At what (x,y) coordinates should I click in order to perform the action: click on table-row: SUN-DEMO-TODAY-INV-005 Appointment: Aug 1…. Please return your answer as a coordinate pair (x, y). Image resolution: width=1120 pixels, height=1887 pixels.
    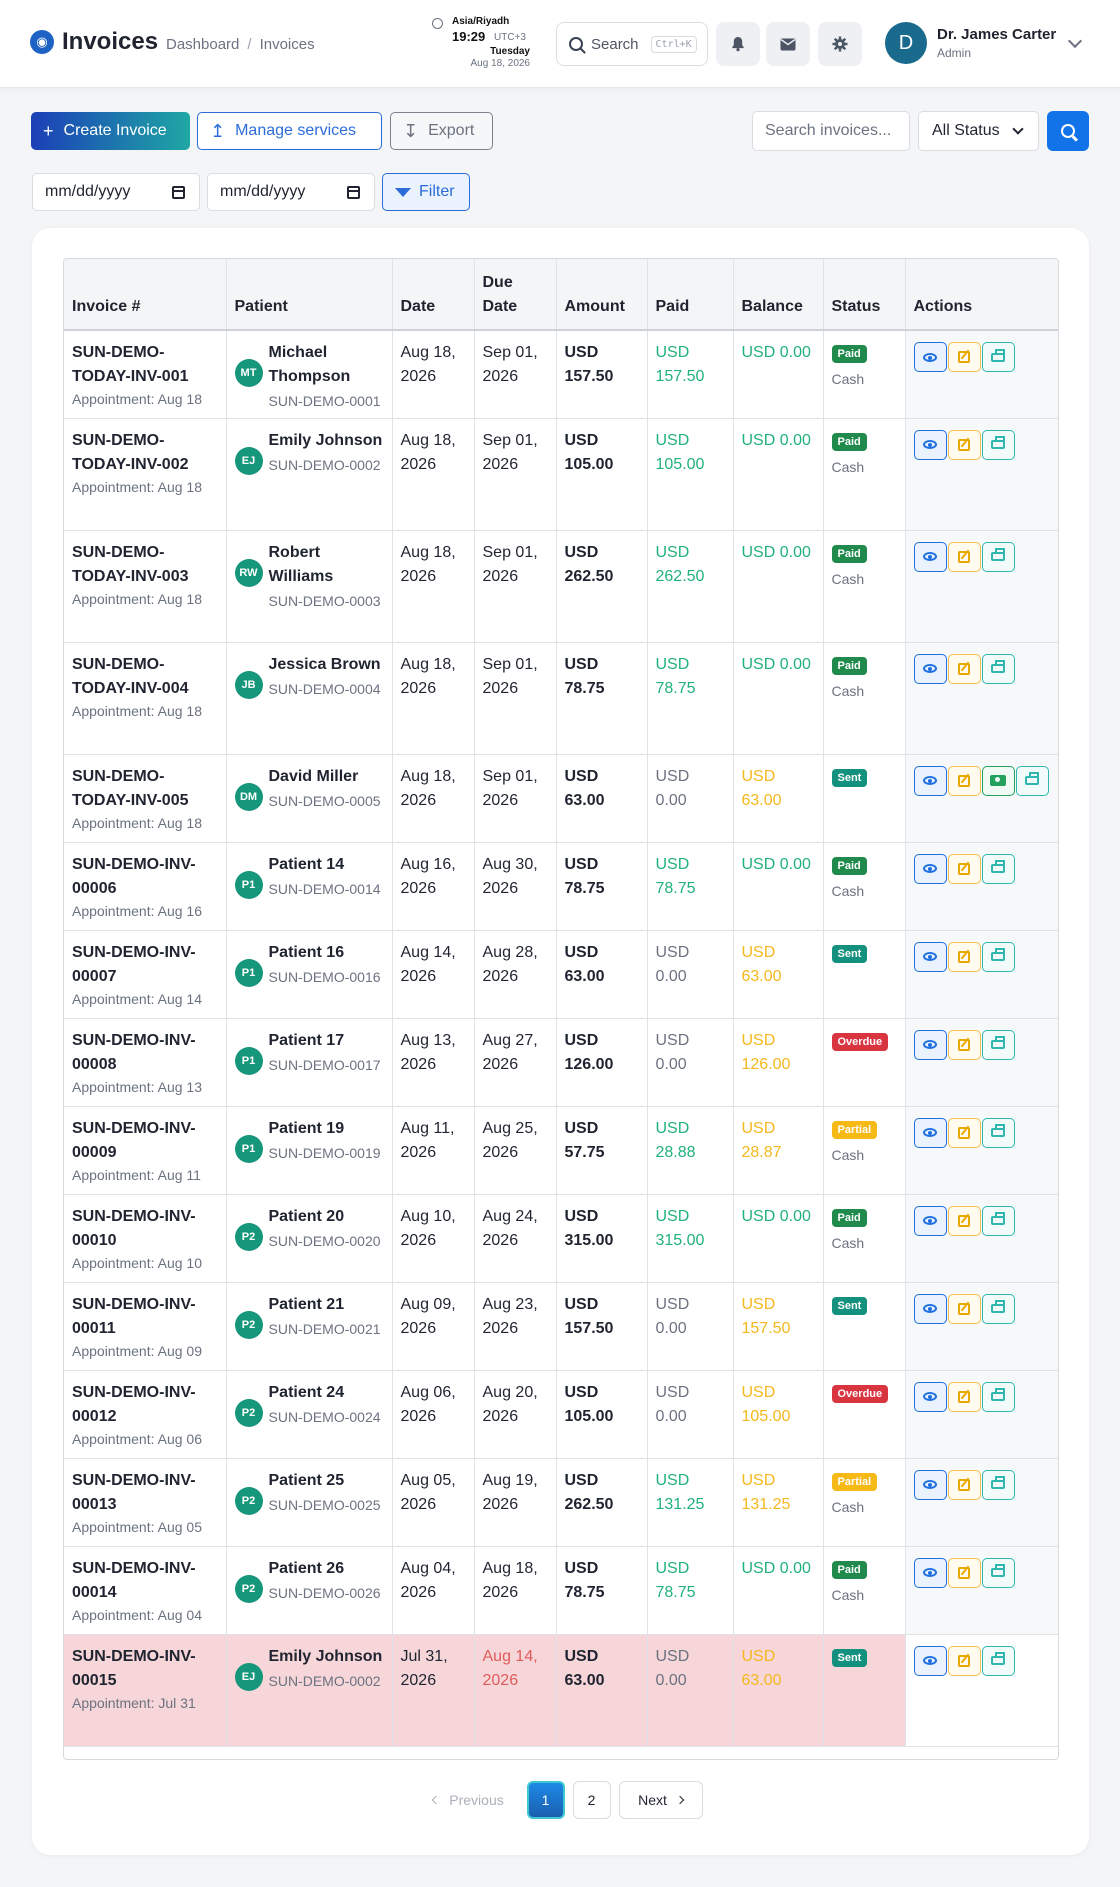
    Looking at the image, I should click on (561, 798).